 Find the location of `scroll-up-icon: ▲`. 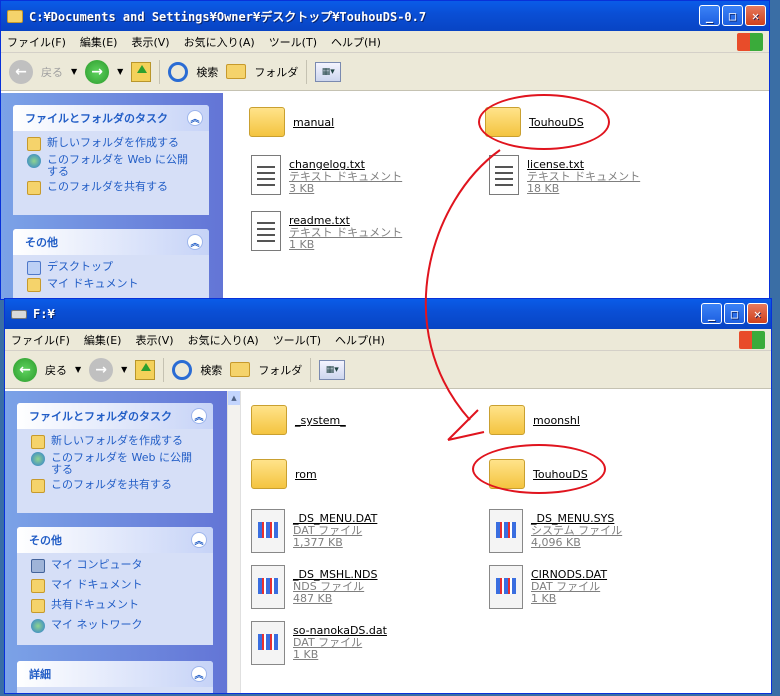

scroll-up-icon: ▲ is located at coordinates (234, 398).